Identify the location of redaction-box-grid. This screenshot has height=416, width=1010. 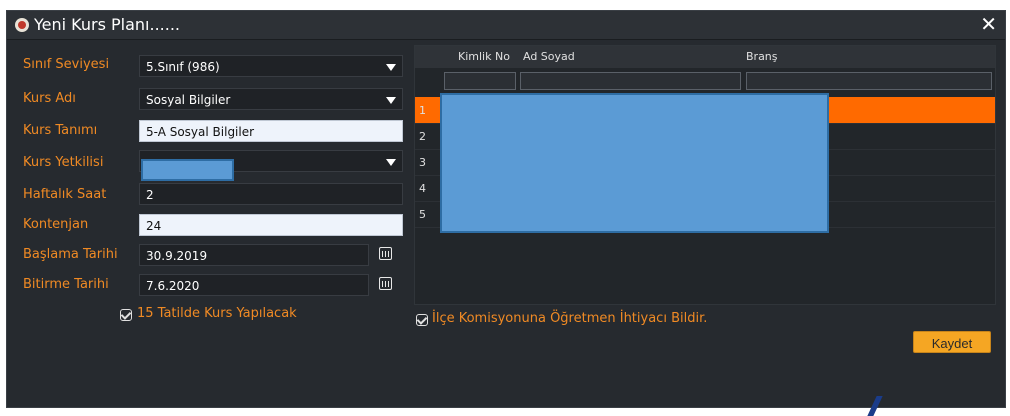
(634, 163).